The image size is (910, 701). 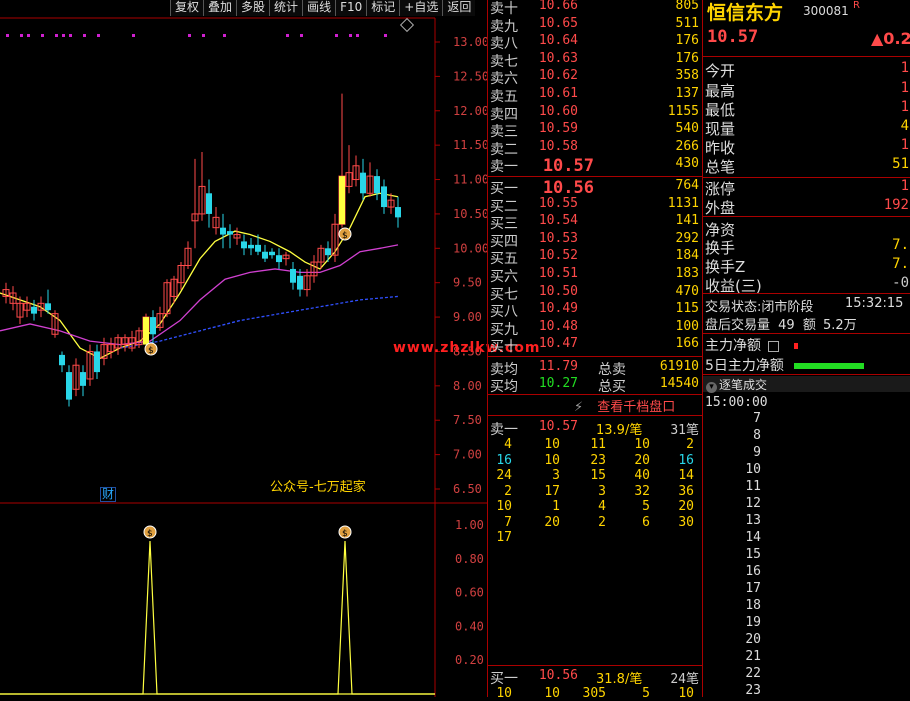 What do you see at coordinates (558, 146) in the screenshot?
I see `ask-price: 10.58` at bounding box center [558, 146].